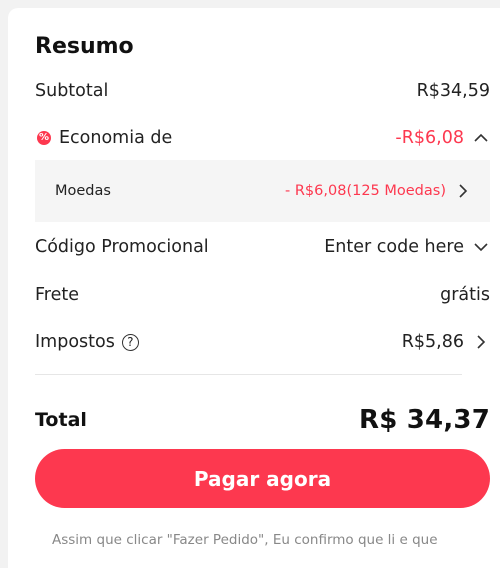  What do you see at coordinates (262, 295) in the screenshot?
I see `shipping-row: Frete grátis` at bounding box center [262, 295].